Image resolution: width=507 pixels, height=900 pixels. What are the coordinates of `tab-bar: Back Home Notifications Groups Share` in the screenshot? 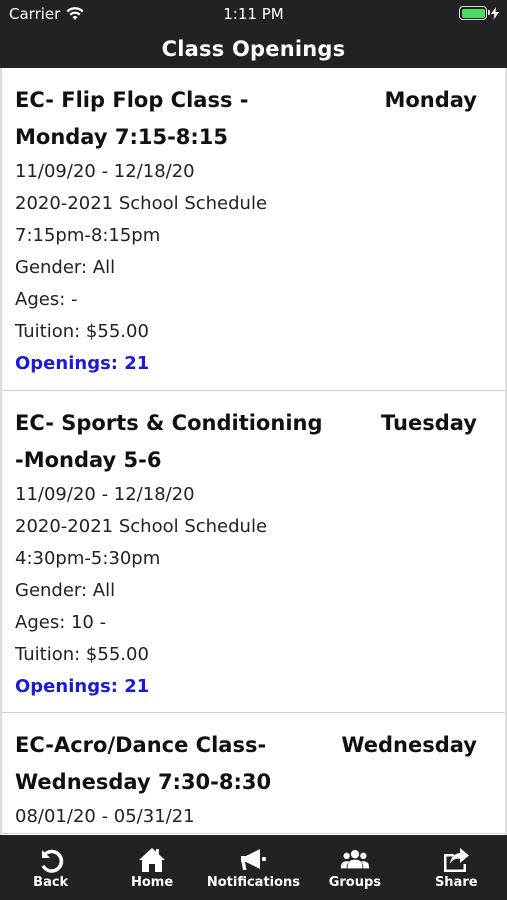 It's located at (253, 867).